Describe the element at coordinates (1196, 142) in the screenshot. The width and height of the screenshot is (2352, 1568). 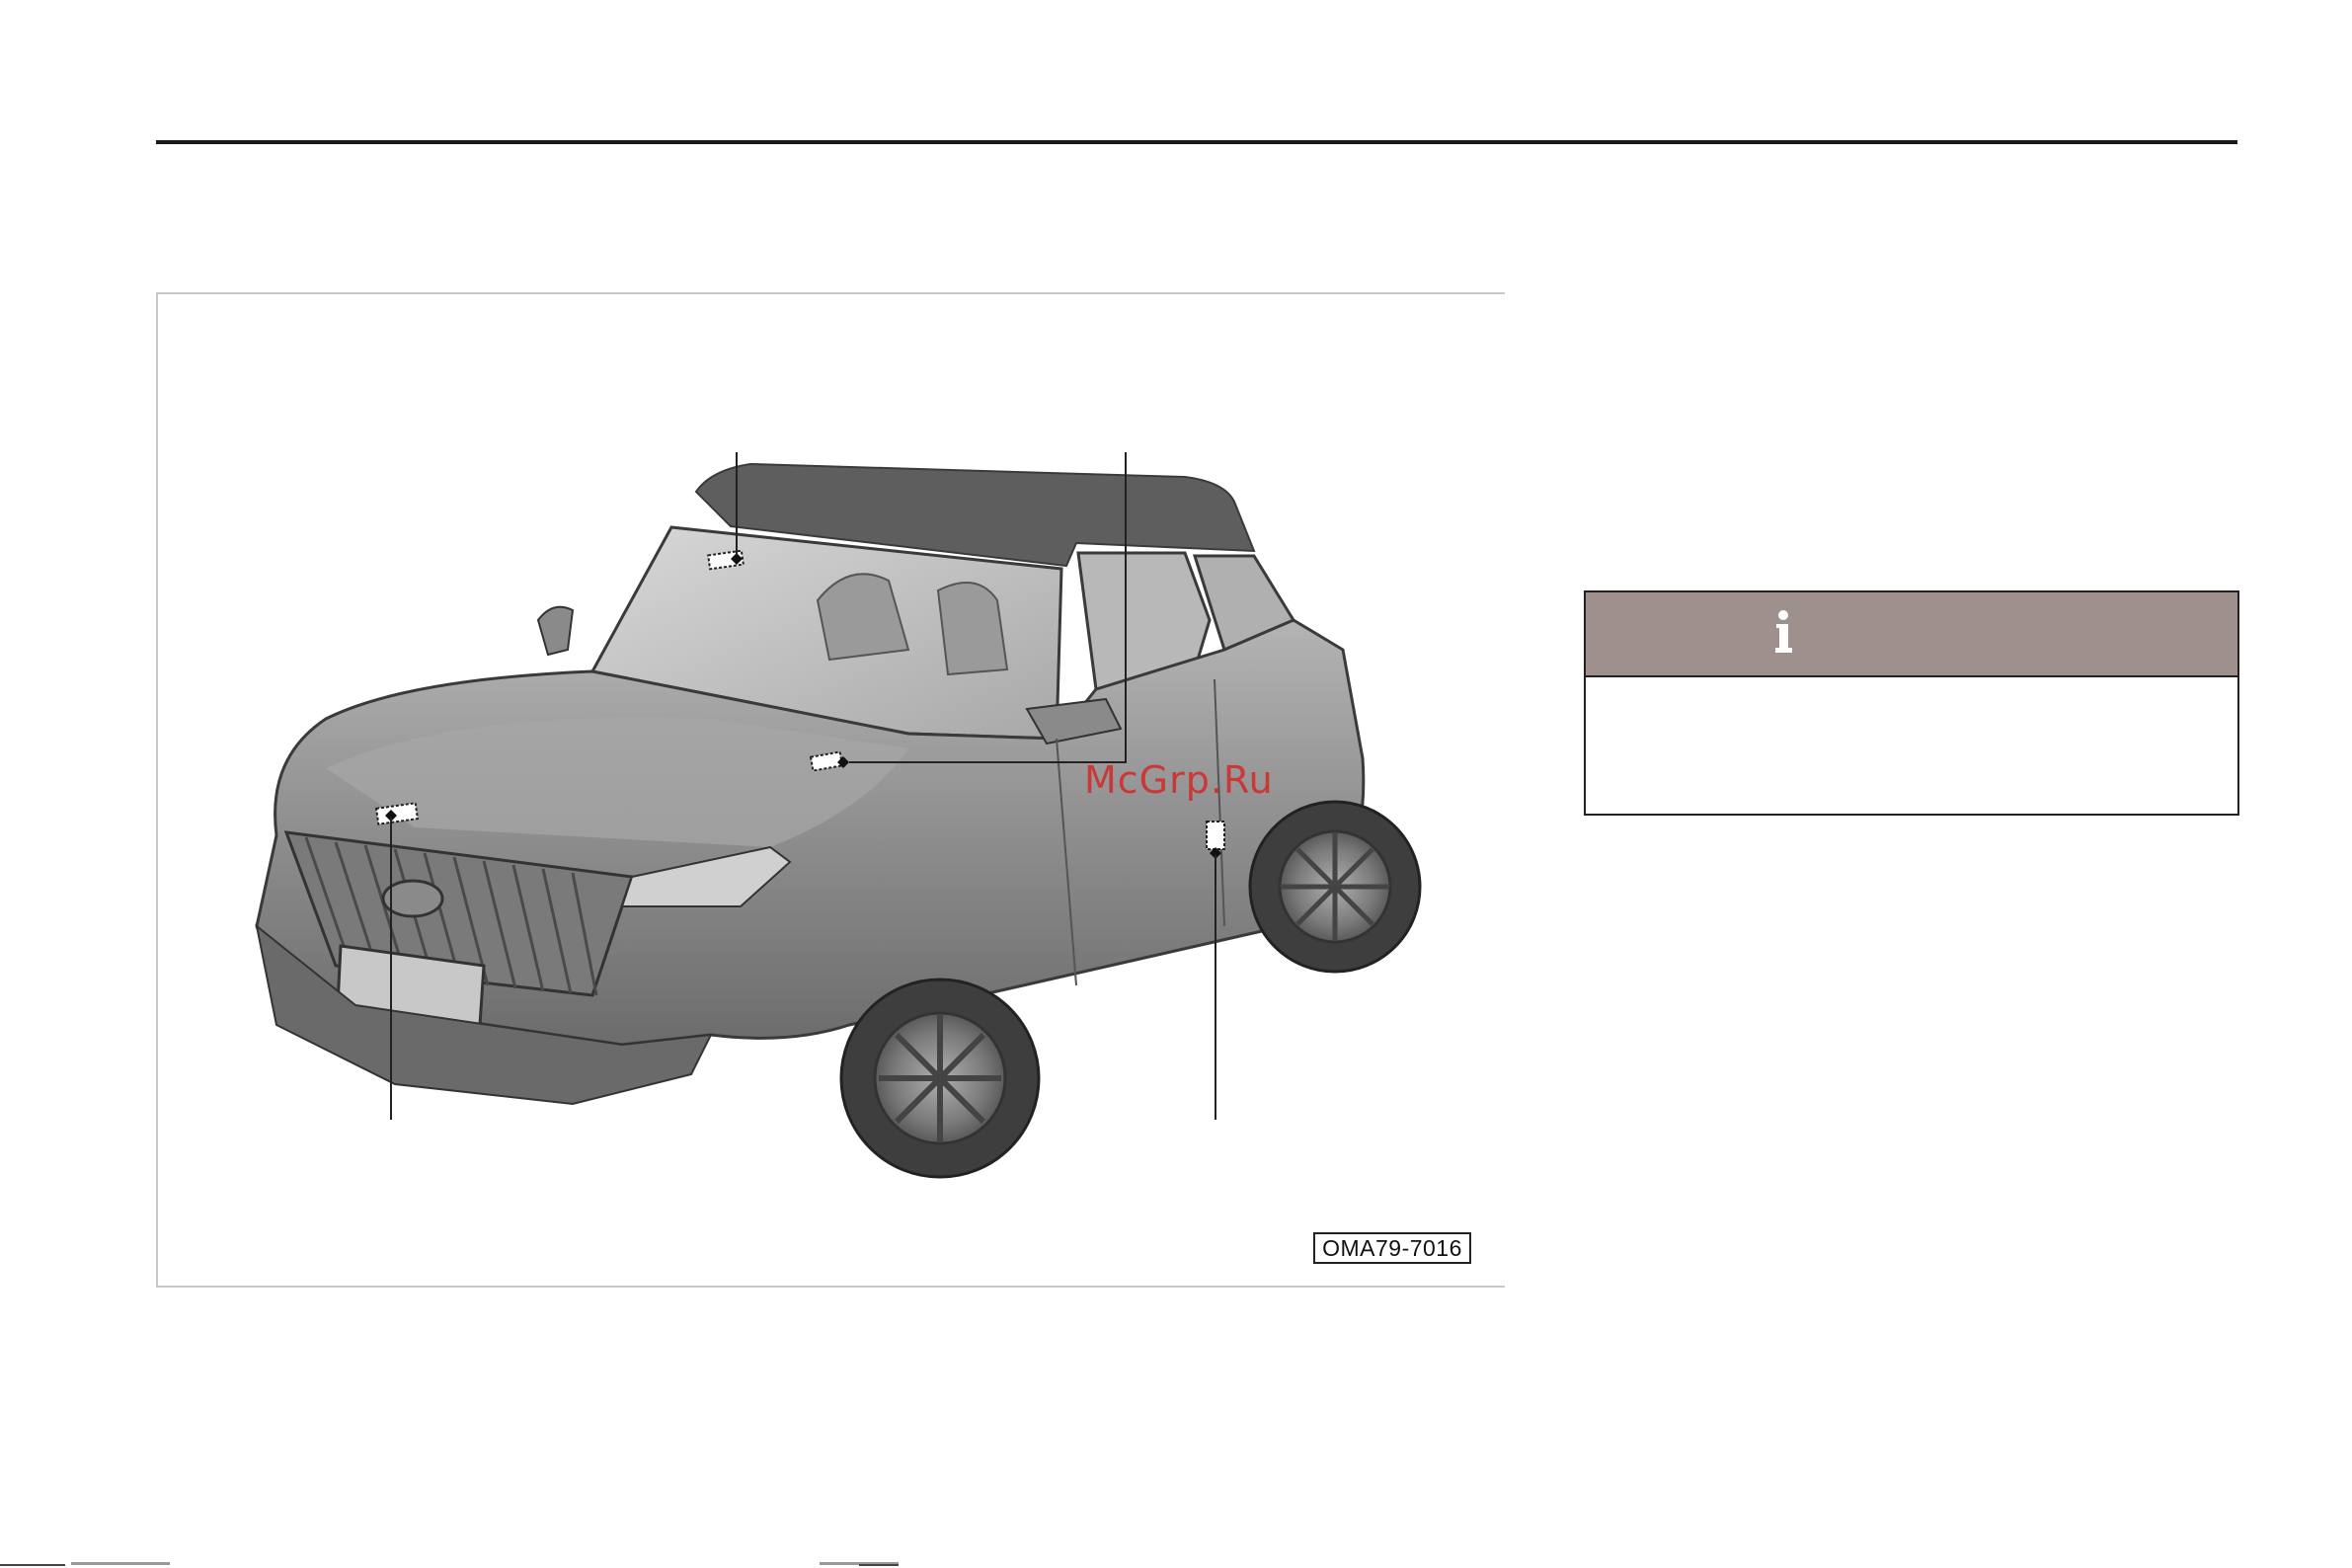
I see `header-rule` at that location.